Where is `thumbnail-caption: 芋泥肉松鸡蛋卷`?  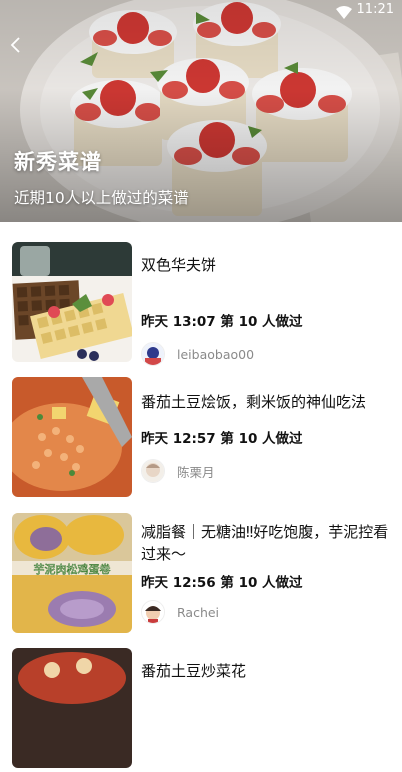
thumbnail-caption: 芋泥肉松鸡蛋卷 is located at coordinates (72, 569).